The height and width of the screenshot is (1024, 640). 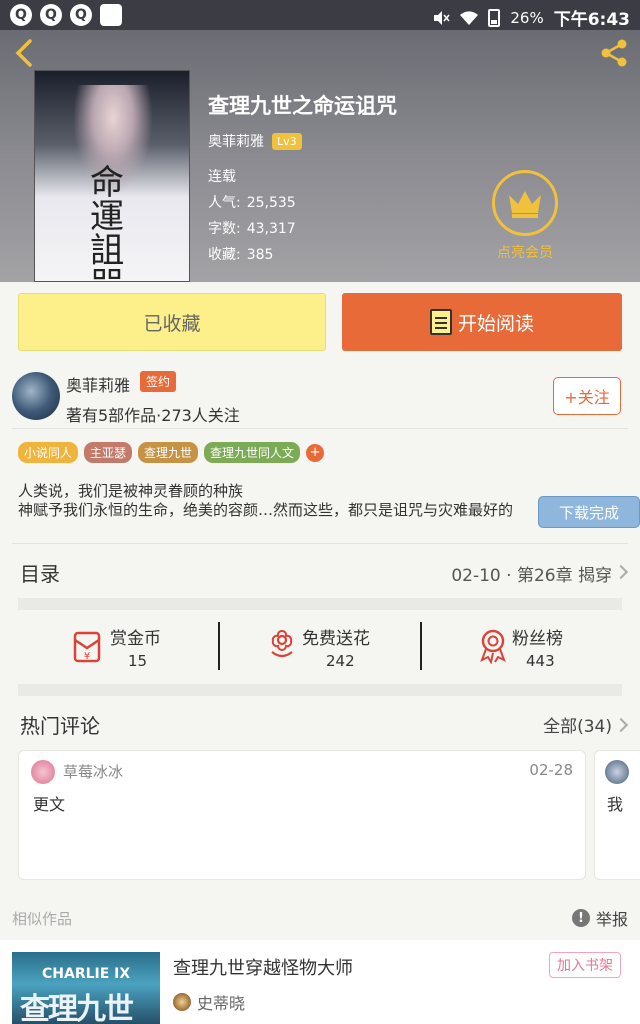 I want to click on action-bar: 已收藏 开始阅读, so click(x=320, y=322).